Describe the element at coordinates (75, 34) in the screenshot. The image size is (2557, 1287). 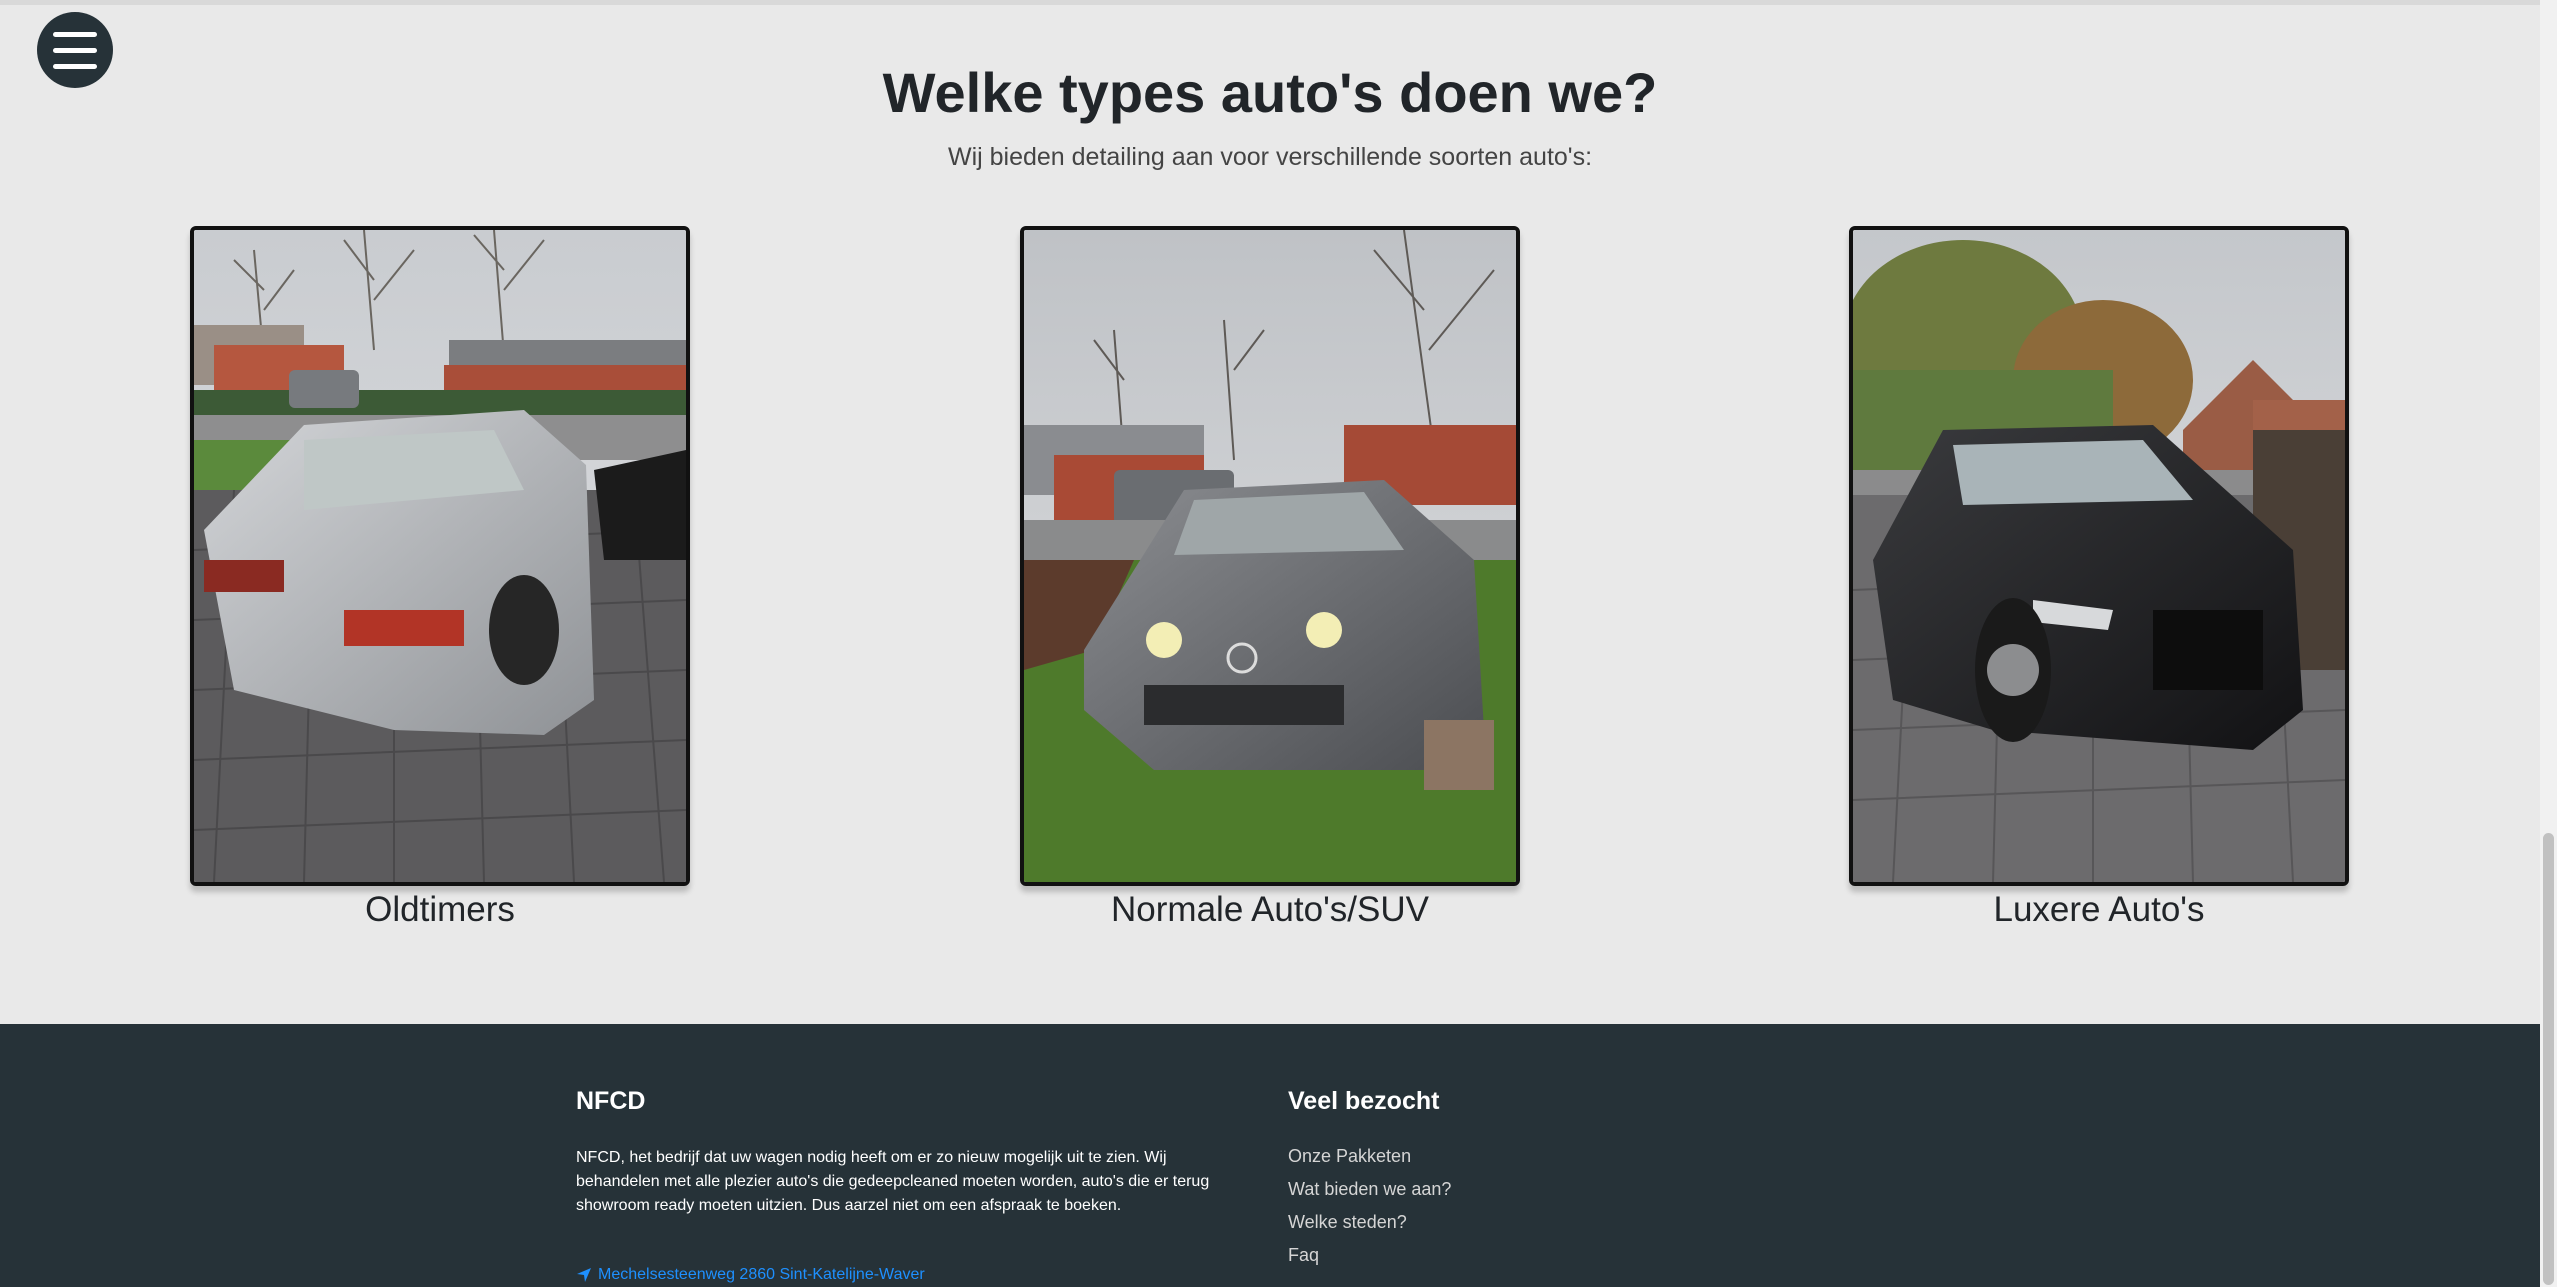
I see `hamburger-icon` at that location.